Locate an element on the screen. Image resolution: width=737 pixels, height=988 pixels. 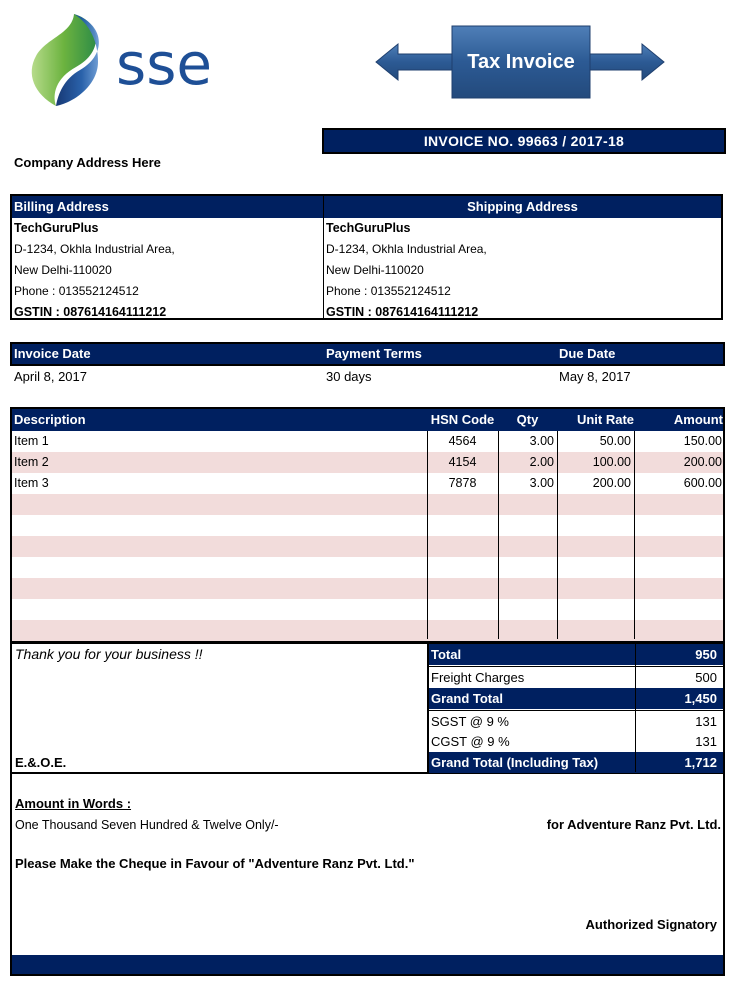
cell-description: Item 2 is located at coordinates (31, 462).